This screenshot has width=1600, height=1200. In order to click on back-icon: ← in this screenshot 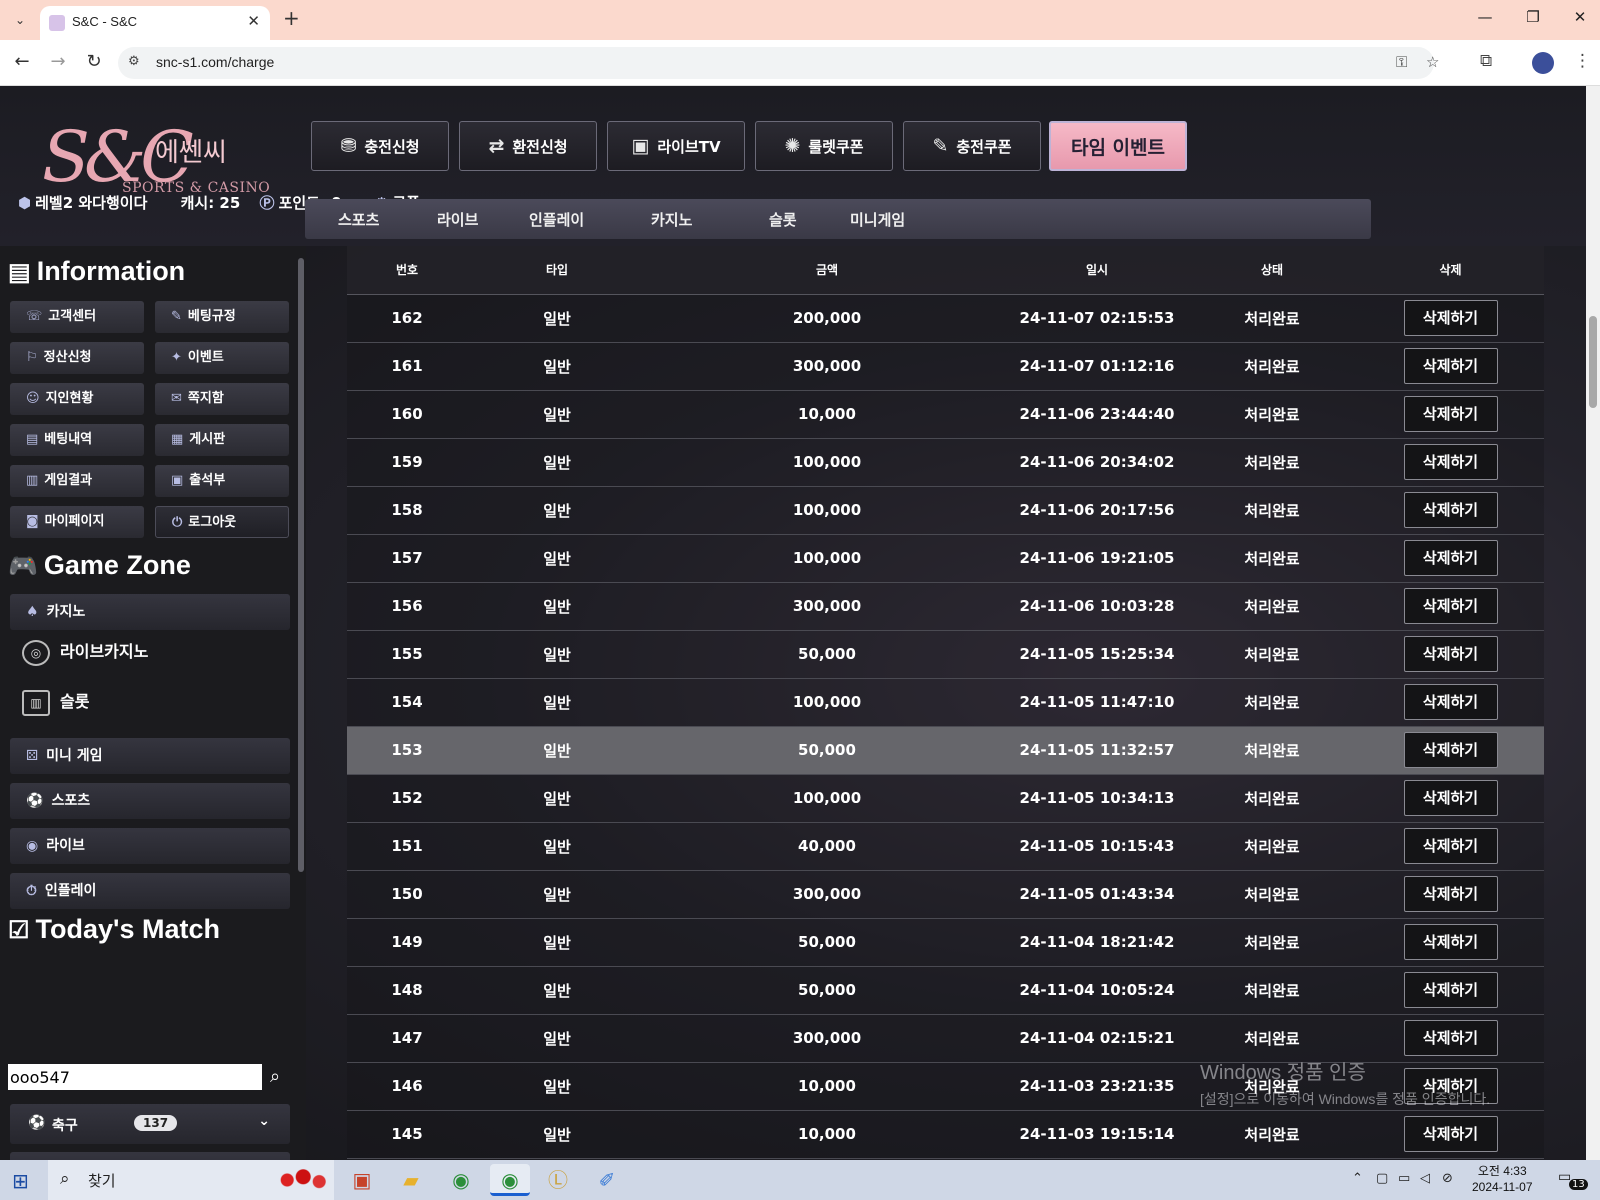, I will do `click(22, 61)`.